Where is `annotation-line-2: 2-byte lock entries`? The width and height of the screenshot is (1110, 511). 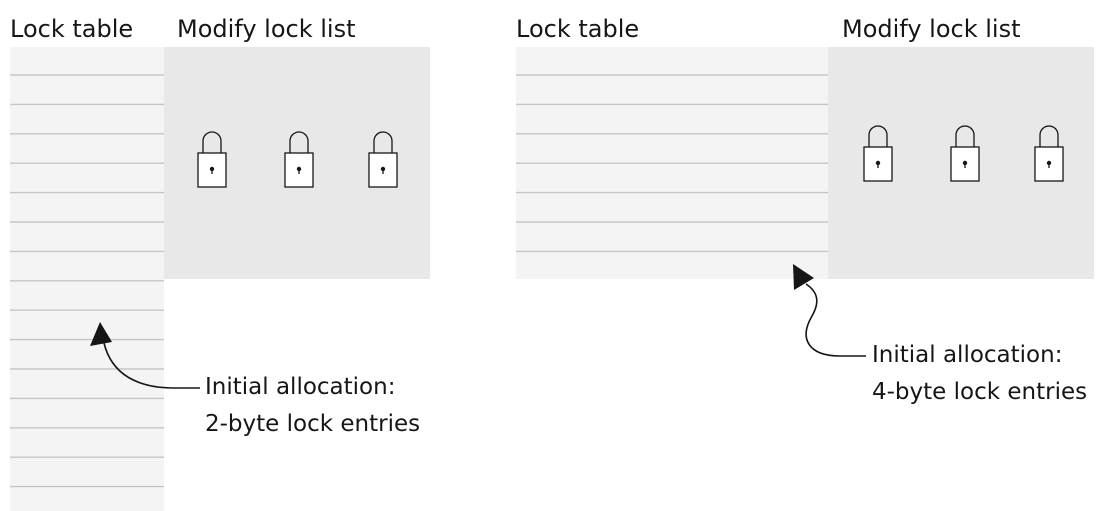
annotation-line-2: 2-byte lock entries is located at coordinates (312, 424).